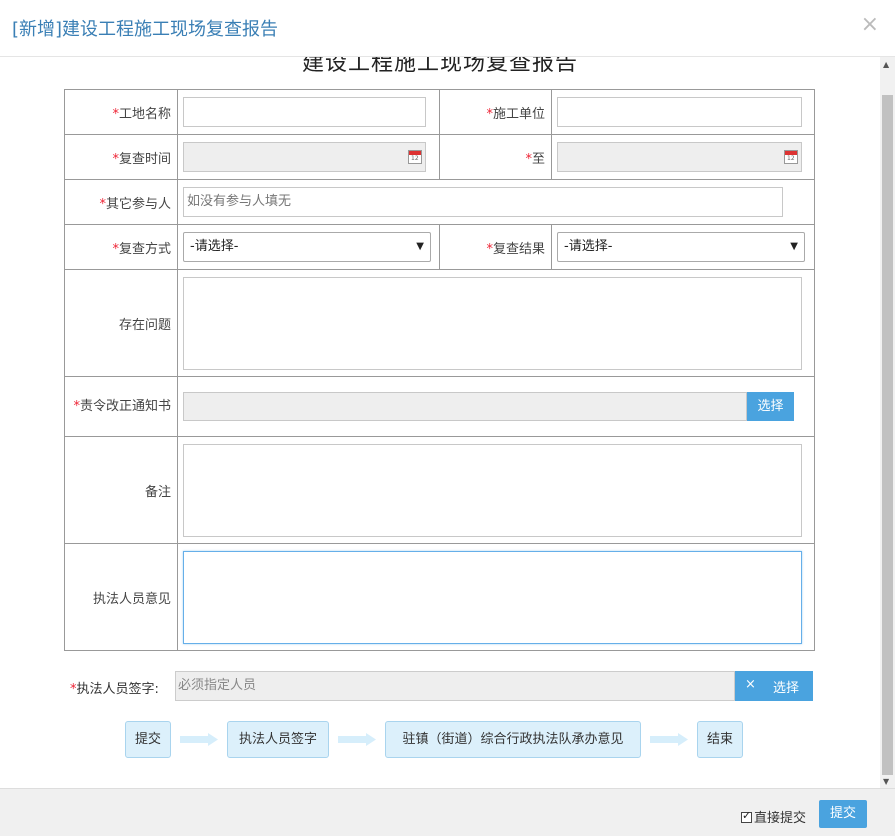 This screenshot has height=836, width=895. What do you see at coordinates (786, 686) in the screenshot?
I see `signature-choose-button: 选择` at bounding box center [786, 686].